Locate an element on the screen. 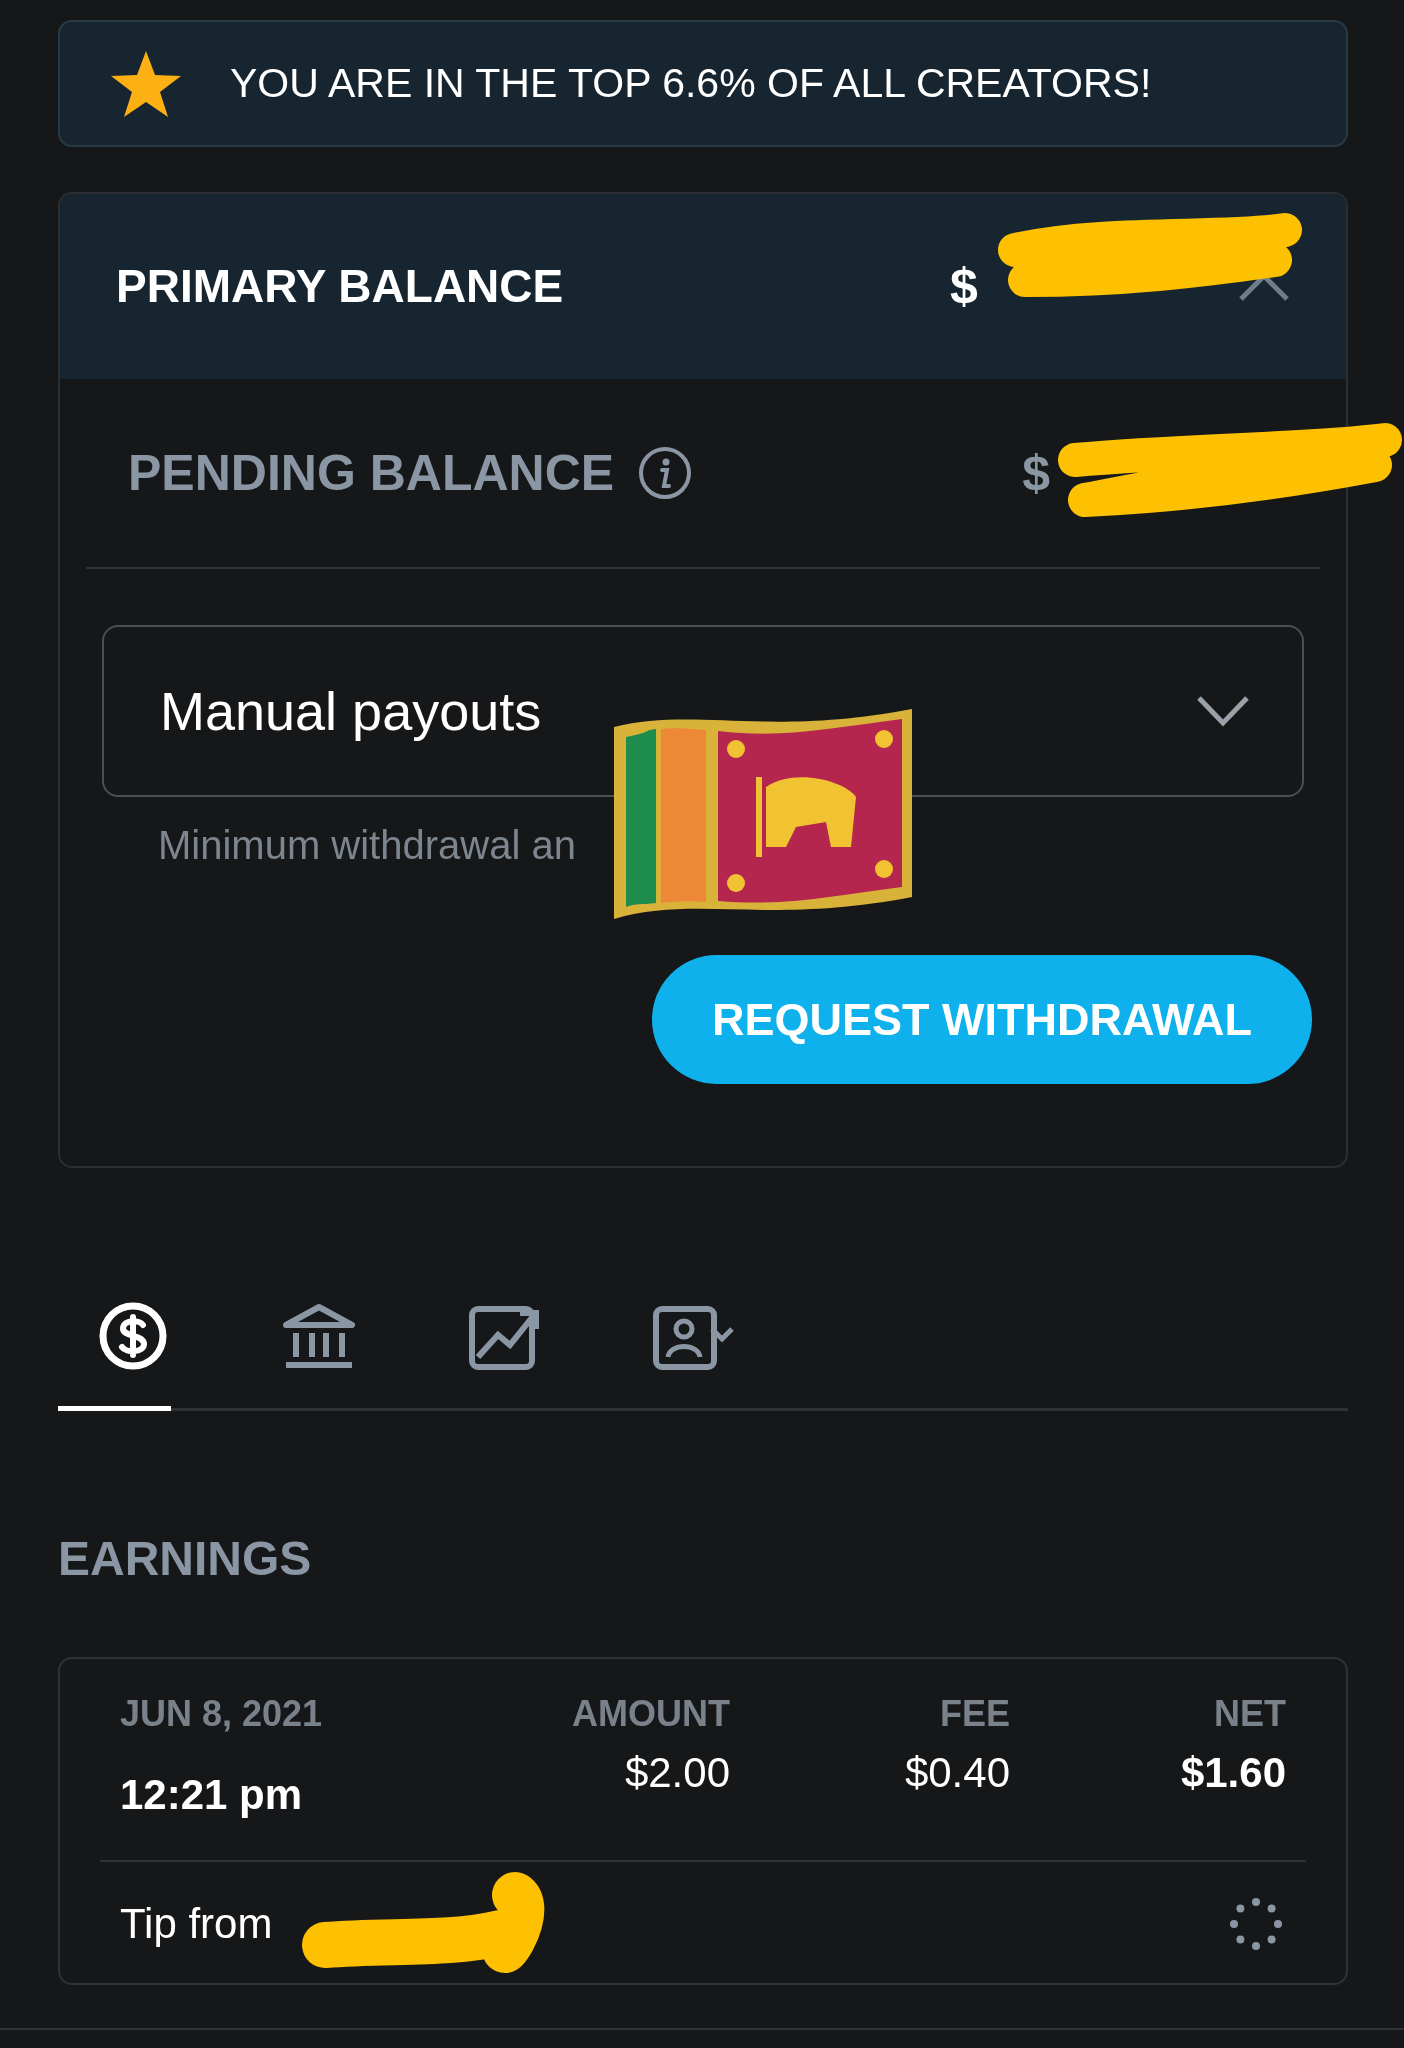 The height and width of the screenshot is (2048, 1404). chevron-down-icon is located at coordinates (1223, 711).